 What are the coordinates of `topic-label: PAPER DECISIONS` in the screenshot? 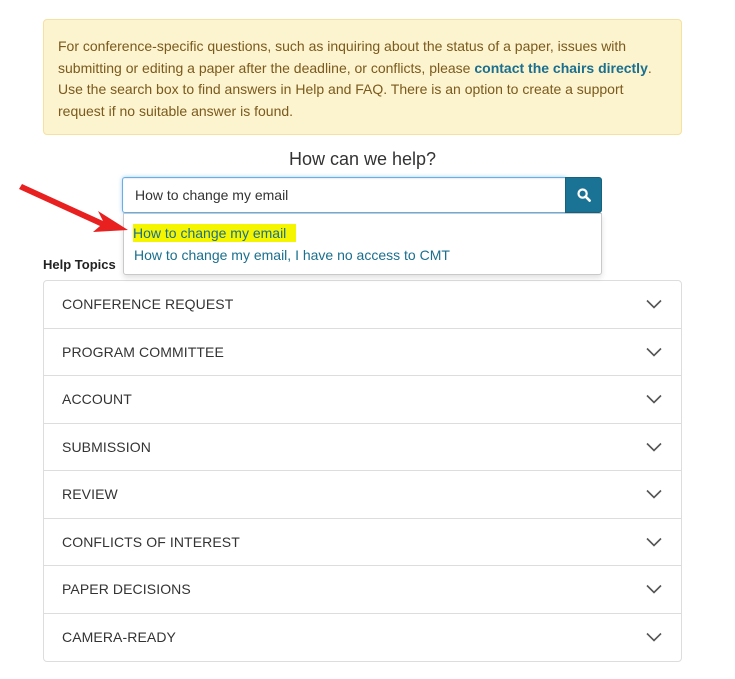 It's located at (126, 589).